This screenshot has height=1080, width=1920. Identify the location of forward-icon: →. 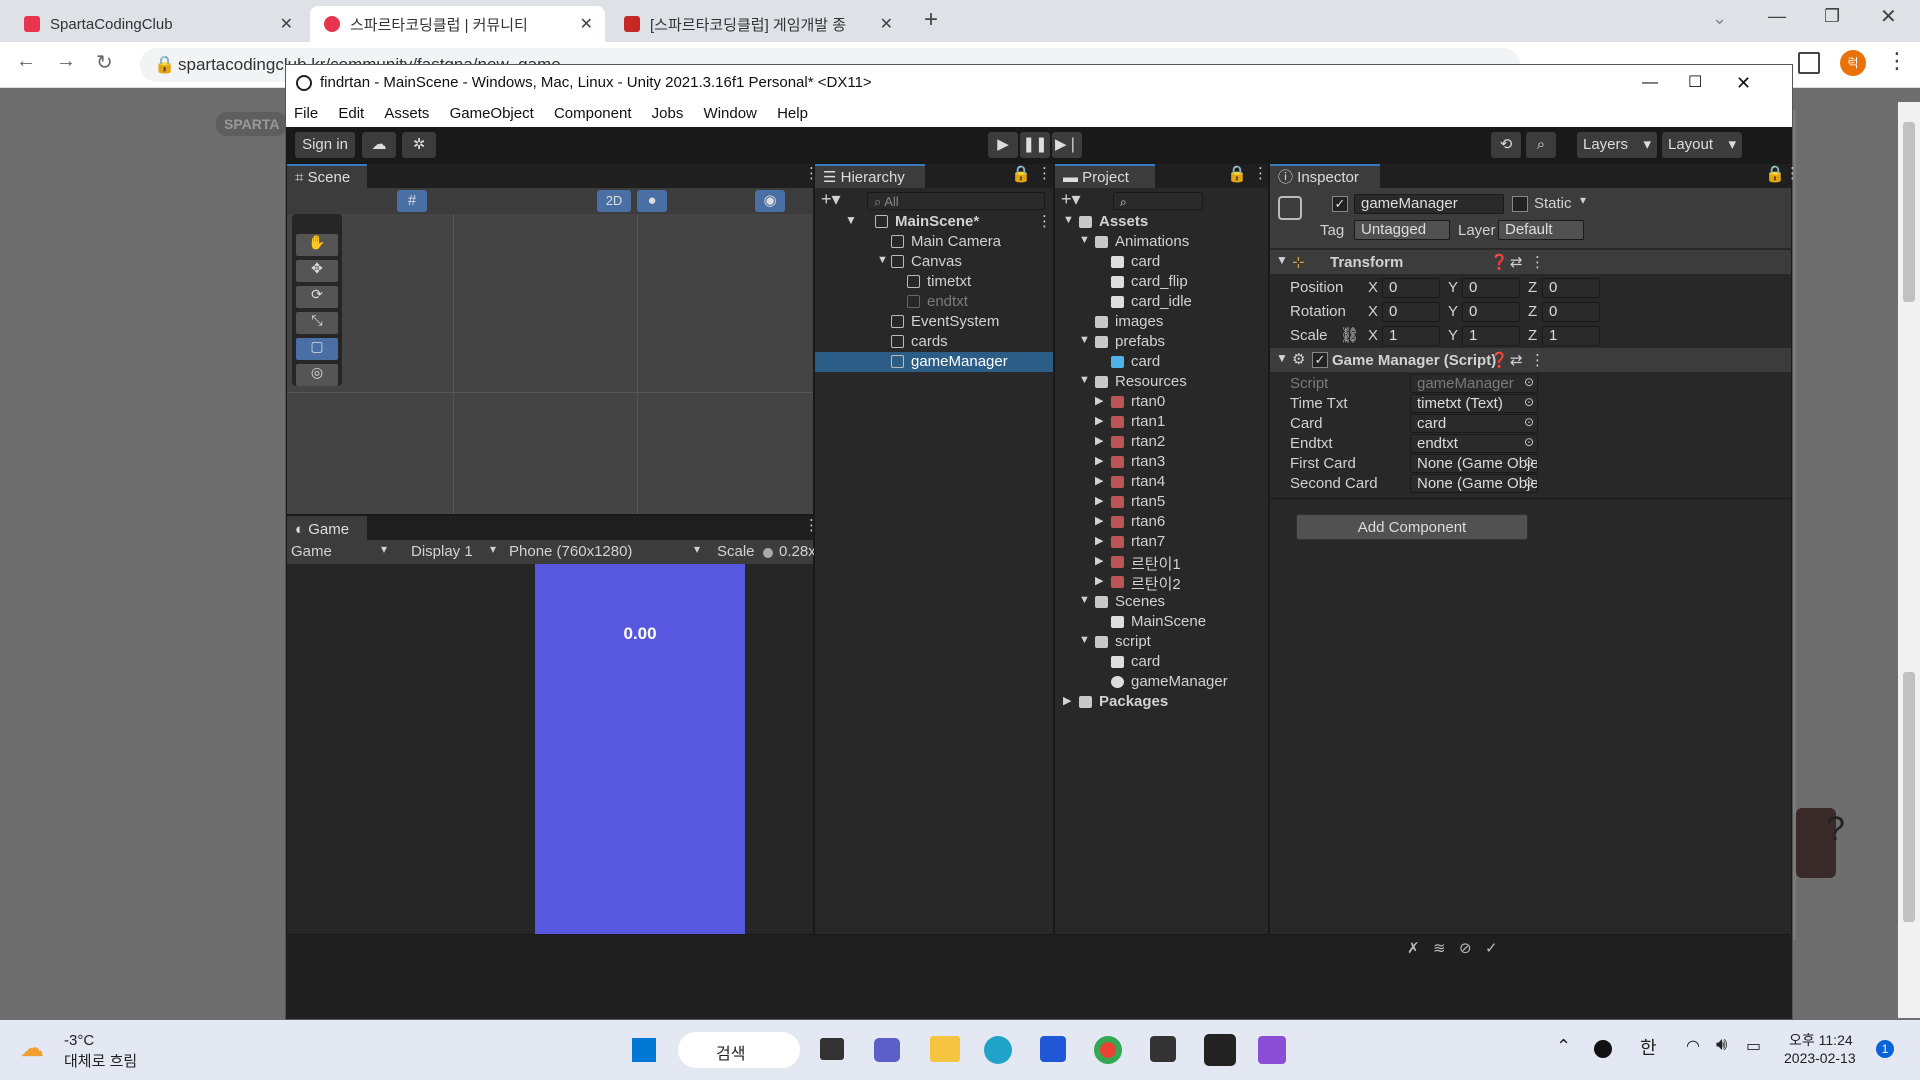
(66, 61).